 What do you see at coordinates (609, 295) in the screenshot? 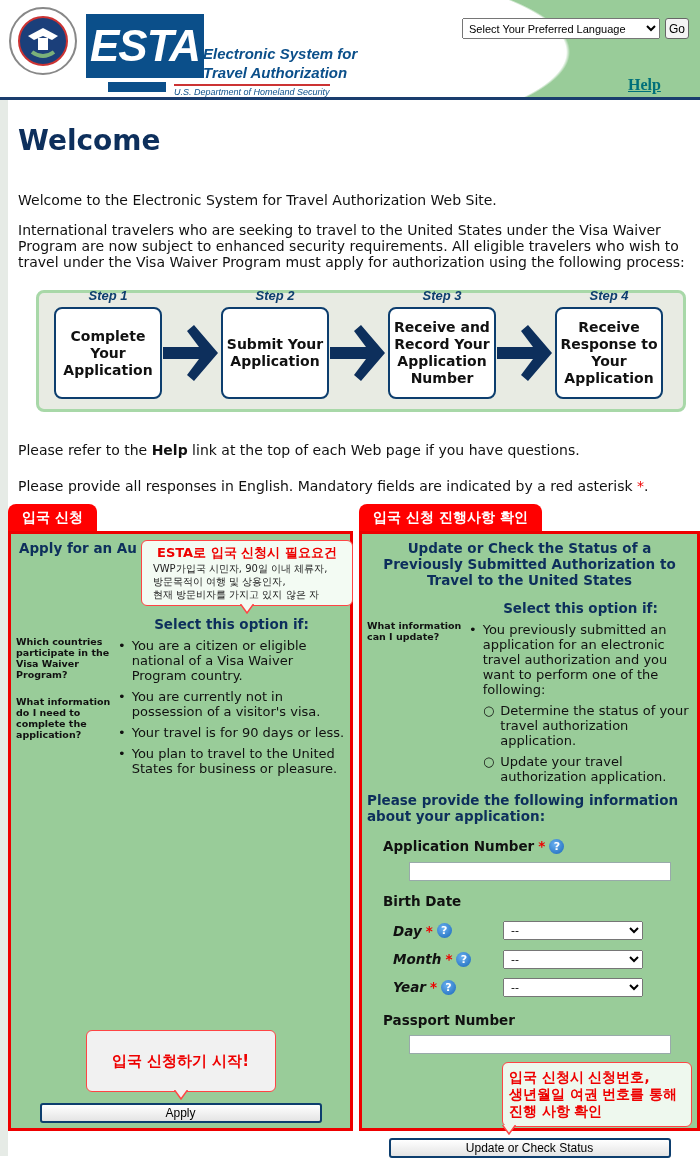
I see `step-label: Step 4` at bounding box center [609, 295].